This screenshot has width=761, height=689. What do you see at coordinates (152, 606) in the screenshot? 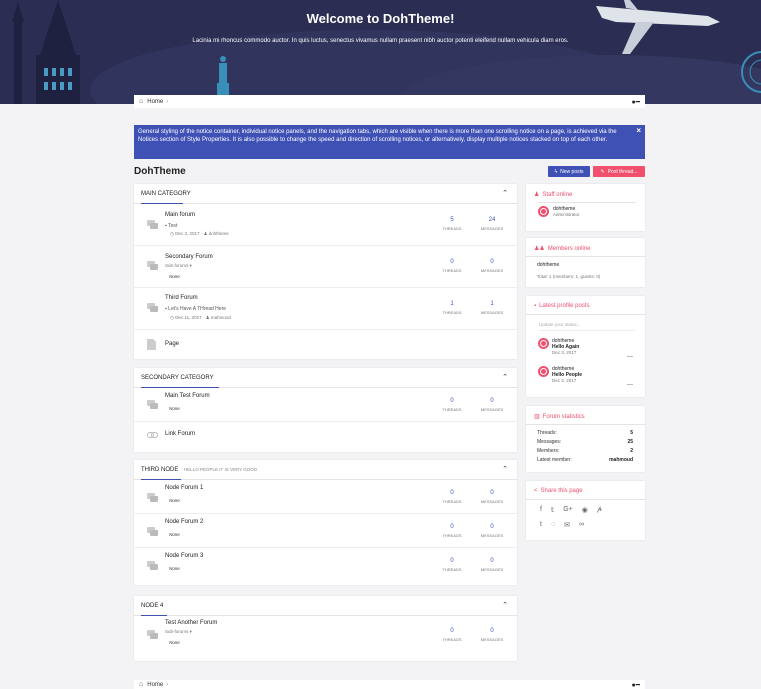
I see `category-title: NODE 4` at bounding box center [152, 606].